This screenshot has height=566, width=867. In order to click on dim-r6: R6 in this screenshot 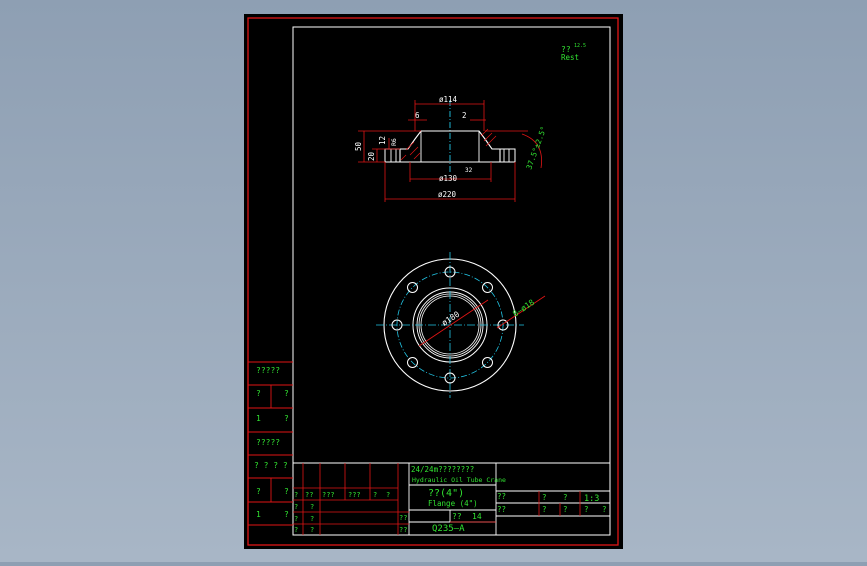, I will do `click(394, 142)`.